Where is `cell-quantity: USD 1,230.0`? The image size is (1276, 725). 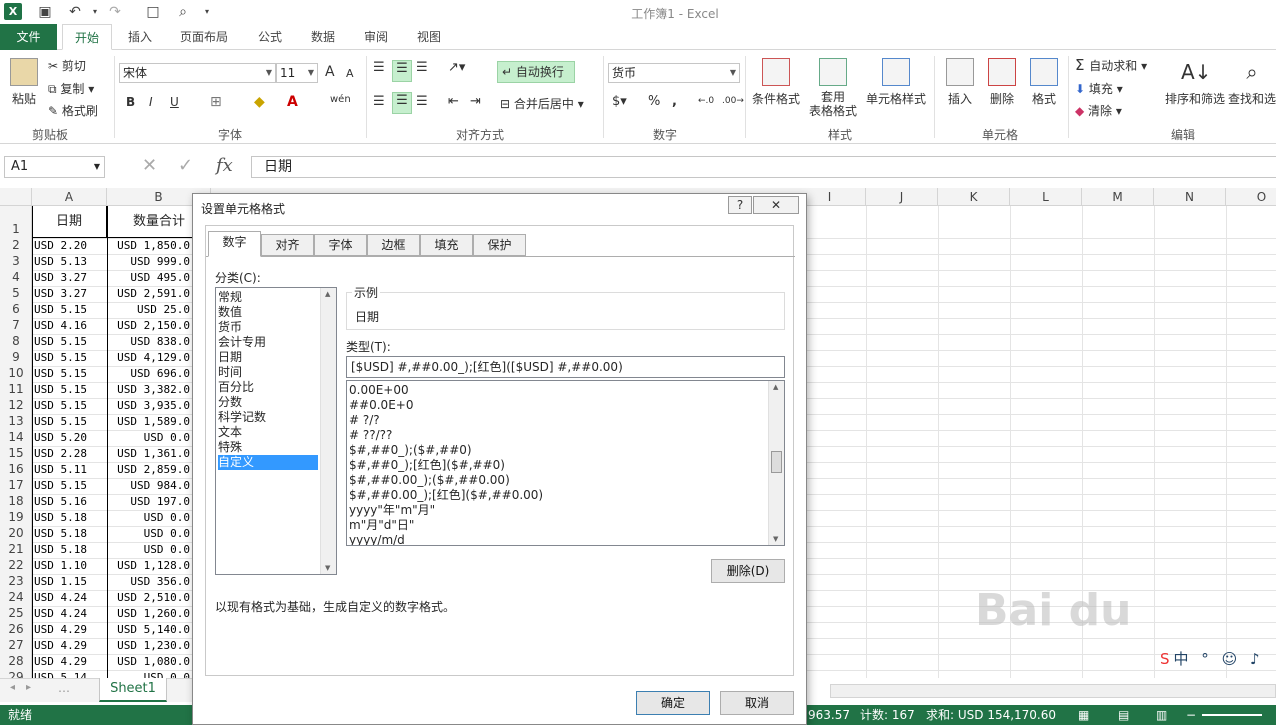
cell-quantity: USD 1,230.0 is located at coordinates (150, 645).